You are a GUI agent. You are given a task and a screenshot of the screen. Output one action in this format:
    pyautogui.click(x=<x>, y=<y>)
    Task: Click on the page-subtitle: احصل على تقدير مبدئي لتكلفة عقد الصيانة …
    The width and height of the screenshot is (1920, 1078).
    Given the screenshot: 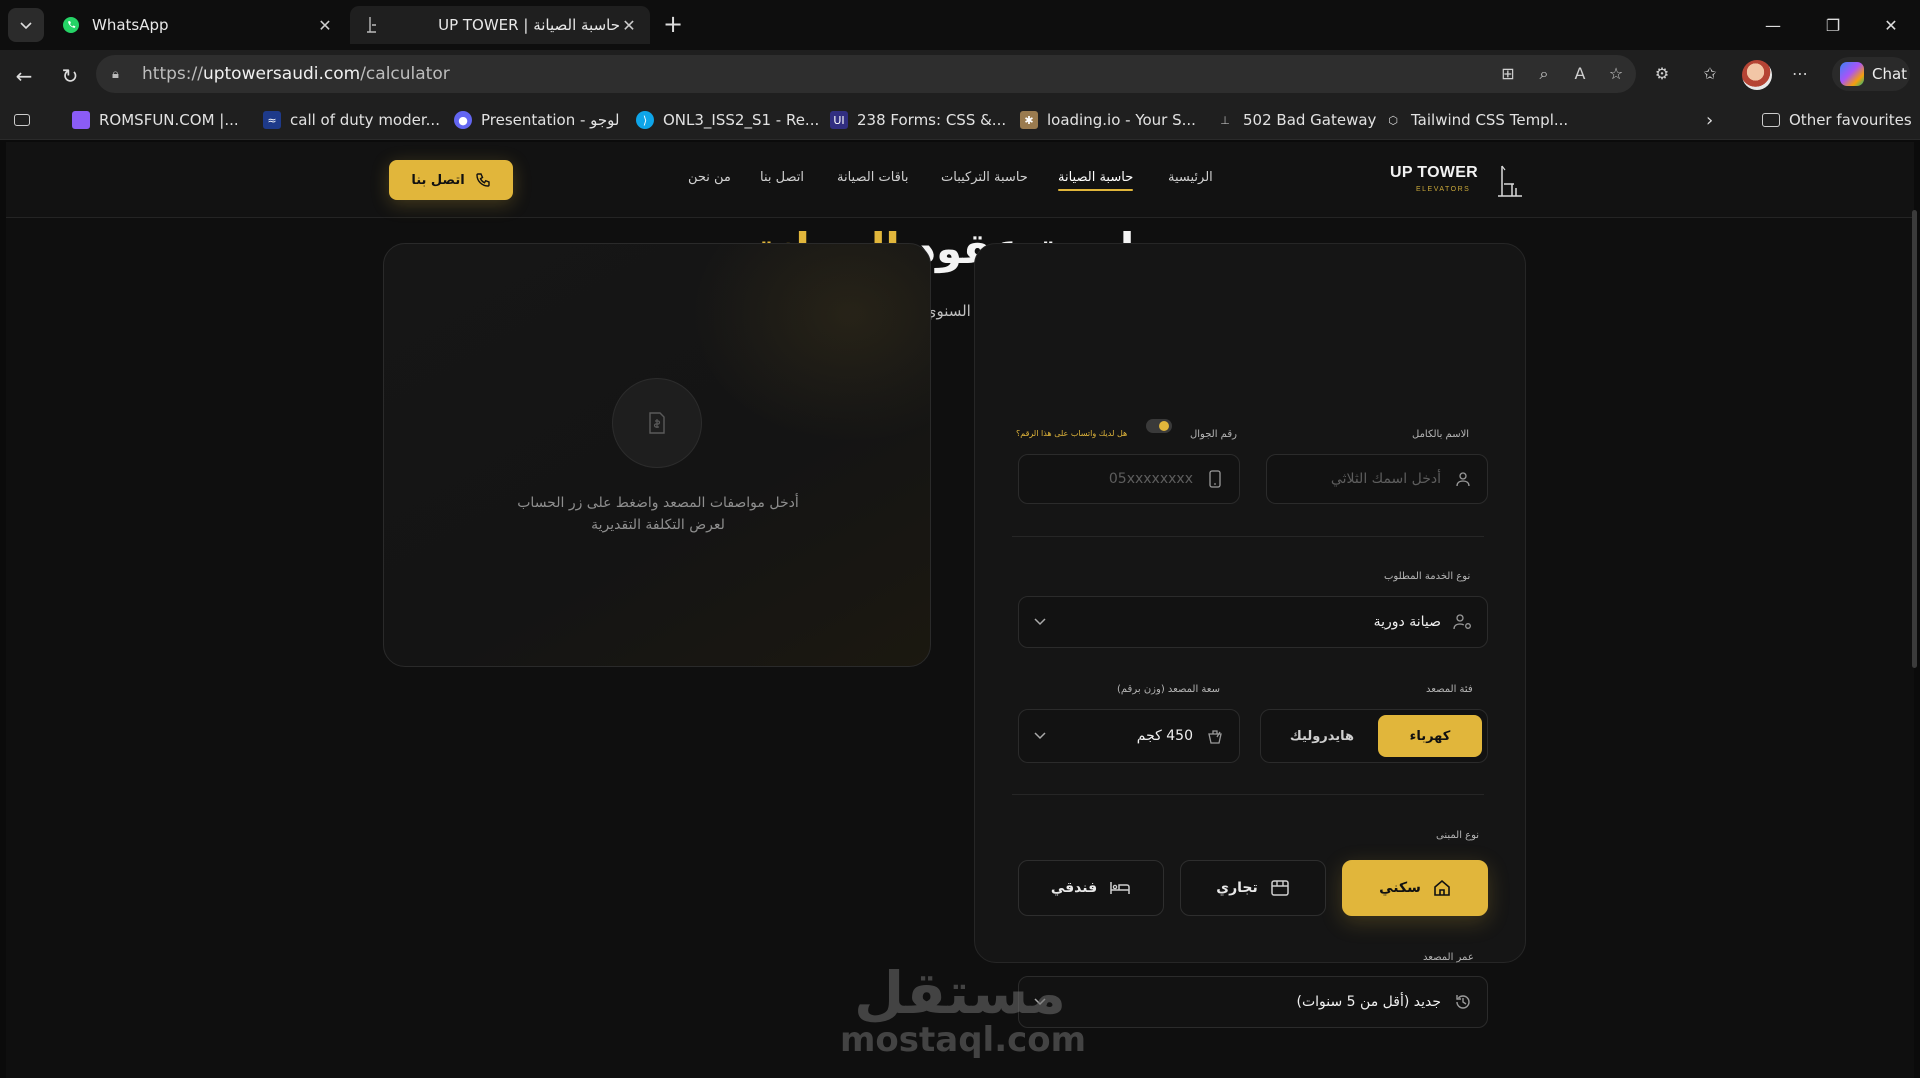 What is the action you would take?
    pyautogui.click(x=960, y=311)
    